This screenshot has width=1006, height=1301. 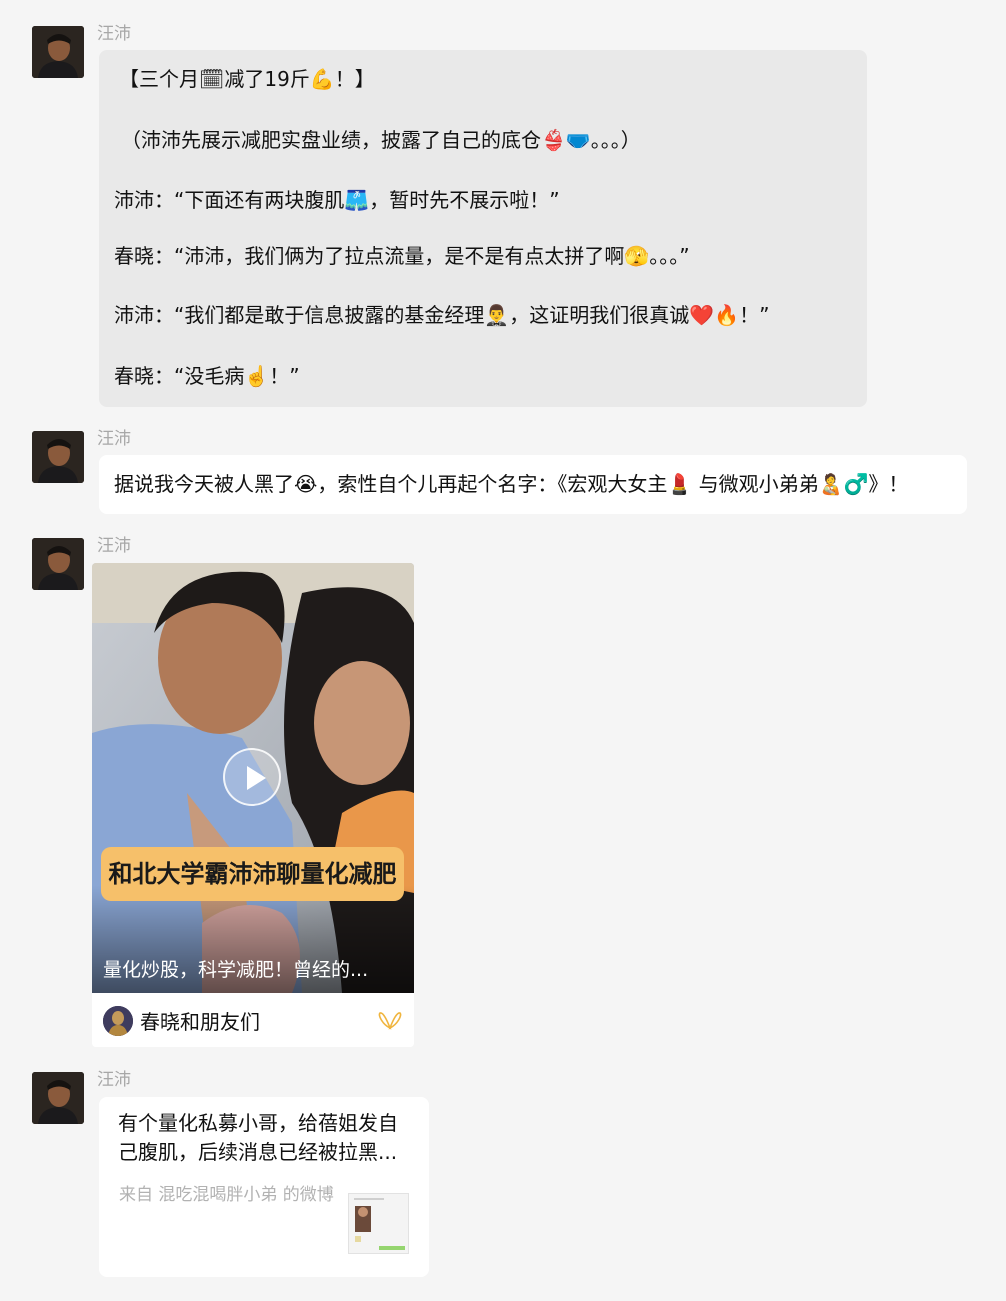 What do you see at coordinates (247, 79) in the screenshot?
I see `message-line: 【三个月🗓减了19斤💪！】` at bounding box center [247, 79].